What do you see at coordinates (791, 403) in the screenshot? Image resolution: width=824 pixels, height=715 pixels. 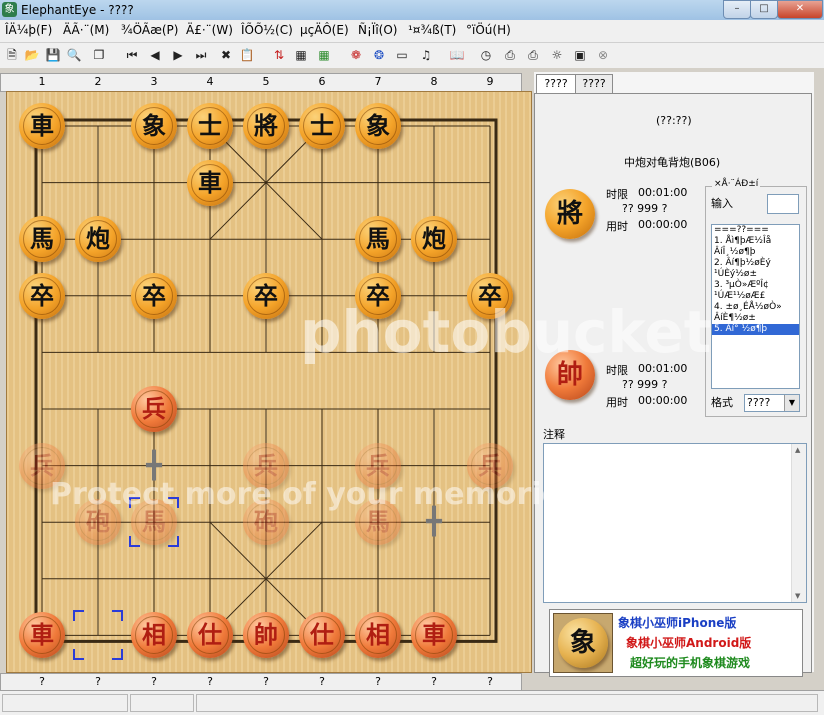 I see `chevron-down-icon: ▼` at bounding box center [791, 403].